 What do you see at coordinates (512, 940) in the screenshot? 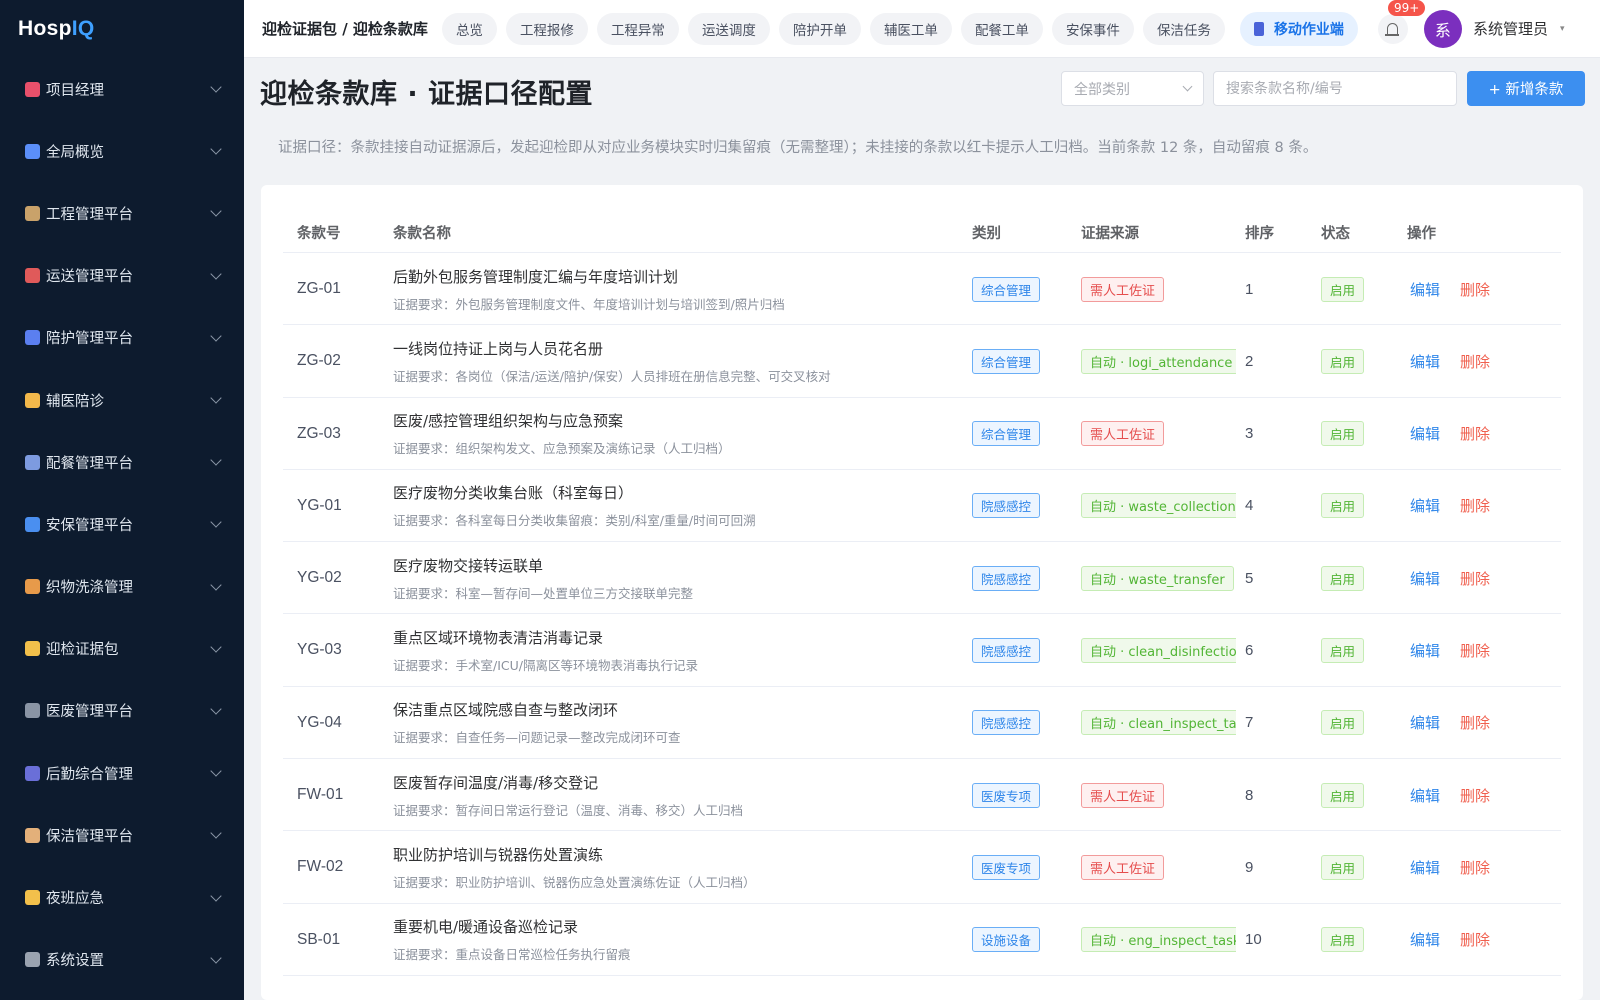
I see `clause-name-cell: 重要机电/暖通设备巡检记录 证据要求：重点设备日常巡检任务执行留痕` at bounding box center [512, 940].